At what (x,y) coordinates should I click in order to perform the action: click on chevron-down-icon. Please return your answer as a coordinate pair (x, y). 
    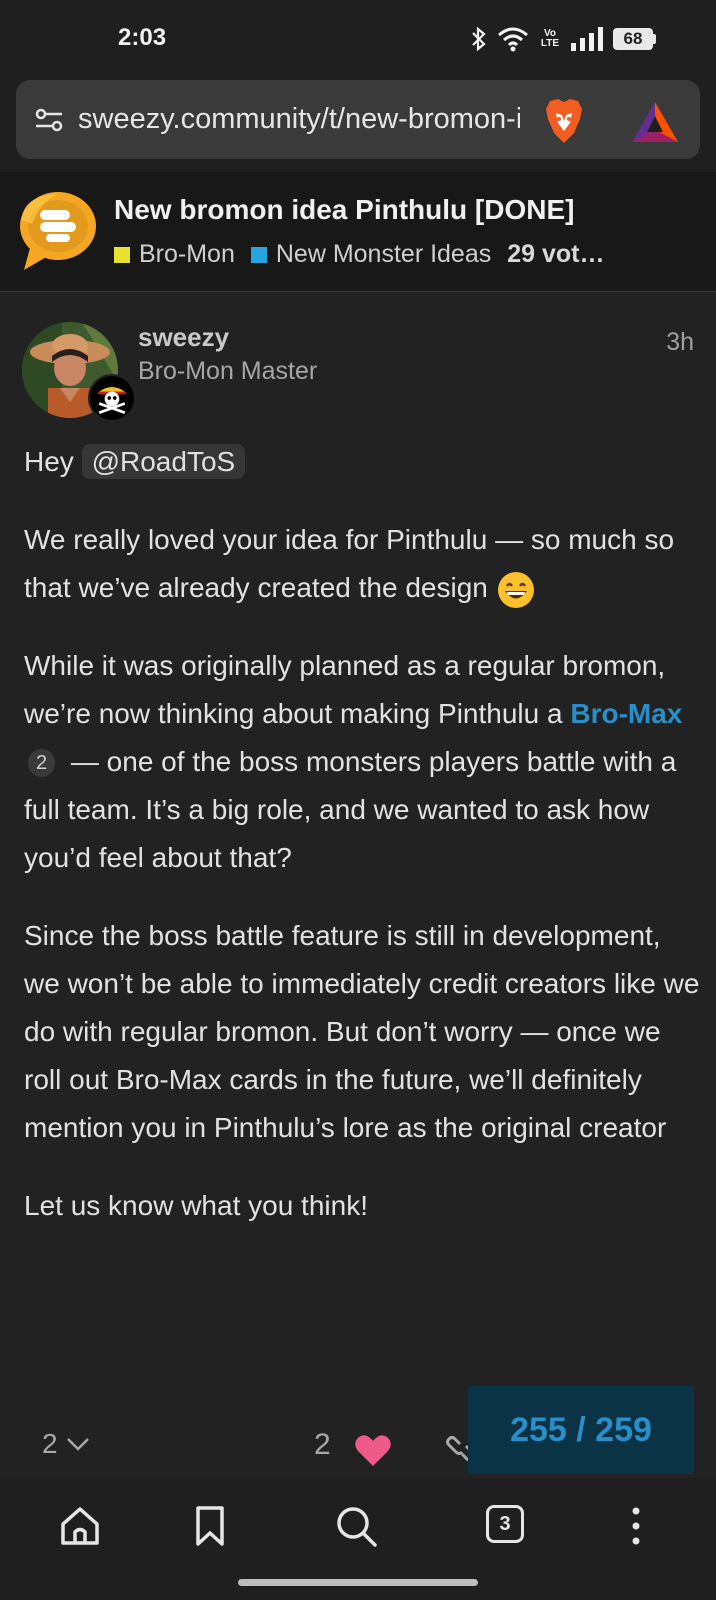
    Looking at the image, I should click on (77, 1444).